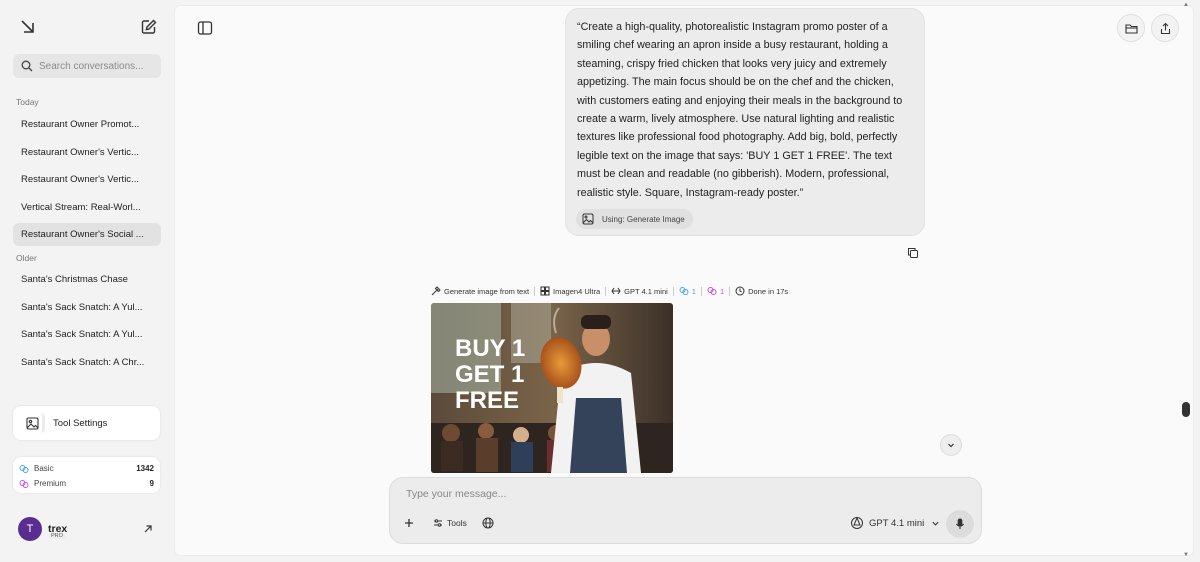 The height and width of the screenshot is (562, 1200). What do you see at coordinates (151, 483) in the screenshot?
I see `usage-premium-value: 9` at bounding box center [151, 483].